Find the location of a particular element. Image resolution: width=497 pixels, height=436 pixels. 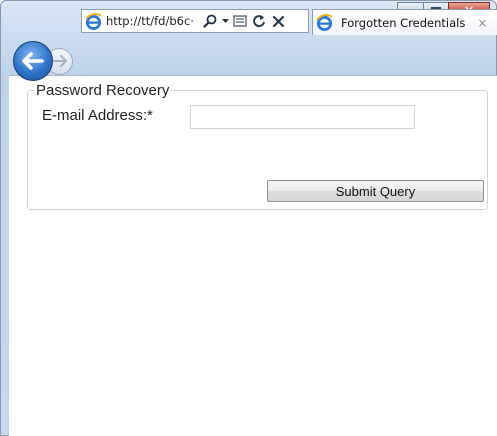

compatibility-view-button is located at coordinates (240, 21).